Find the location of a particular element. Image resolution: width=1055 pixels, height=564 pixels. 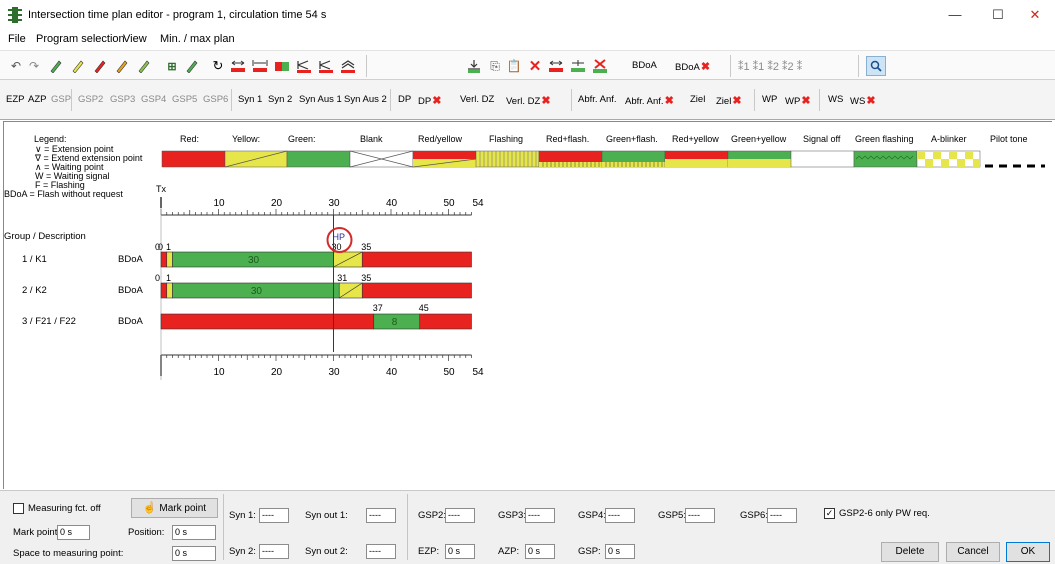

ezp-field: 0 s is located at coordinates (460, 551).